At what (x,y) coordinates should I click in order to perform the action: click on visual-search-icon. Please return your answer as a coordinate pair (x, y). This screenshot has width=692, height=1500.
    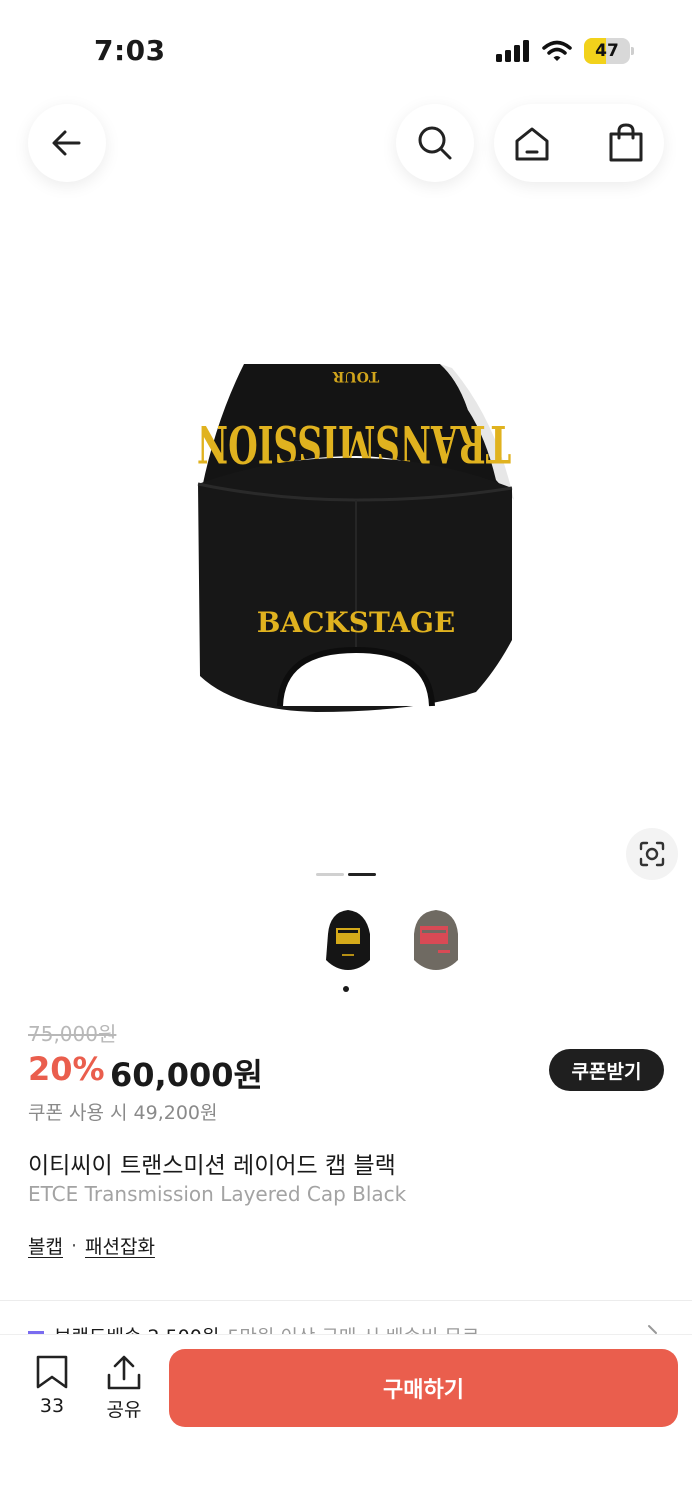
    Looking at the image, I should click on (652, 854).